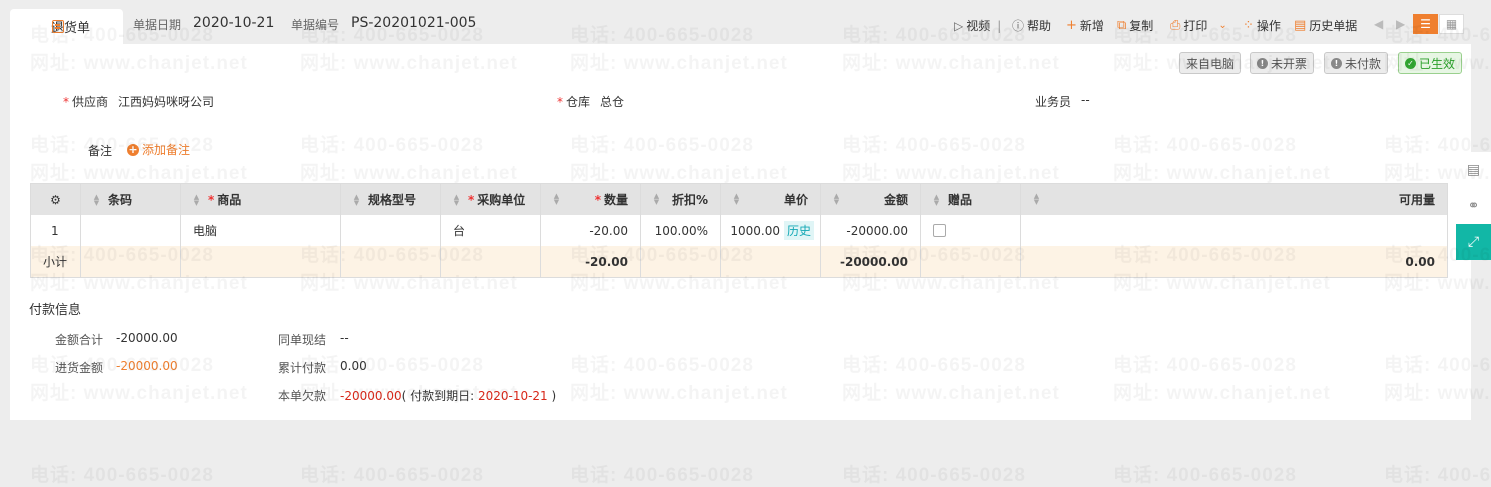 The height and width of the screenshot is (487, 1491). I want to click on history-button: ▤ 历史单据, so click(1325, 25).